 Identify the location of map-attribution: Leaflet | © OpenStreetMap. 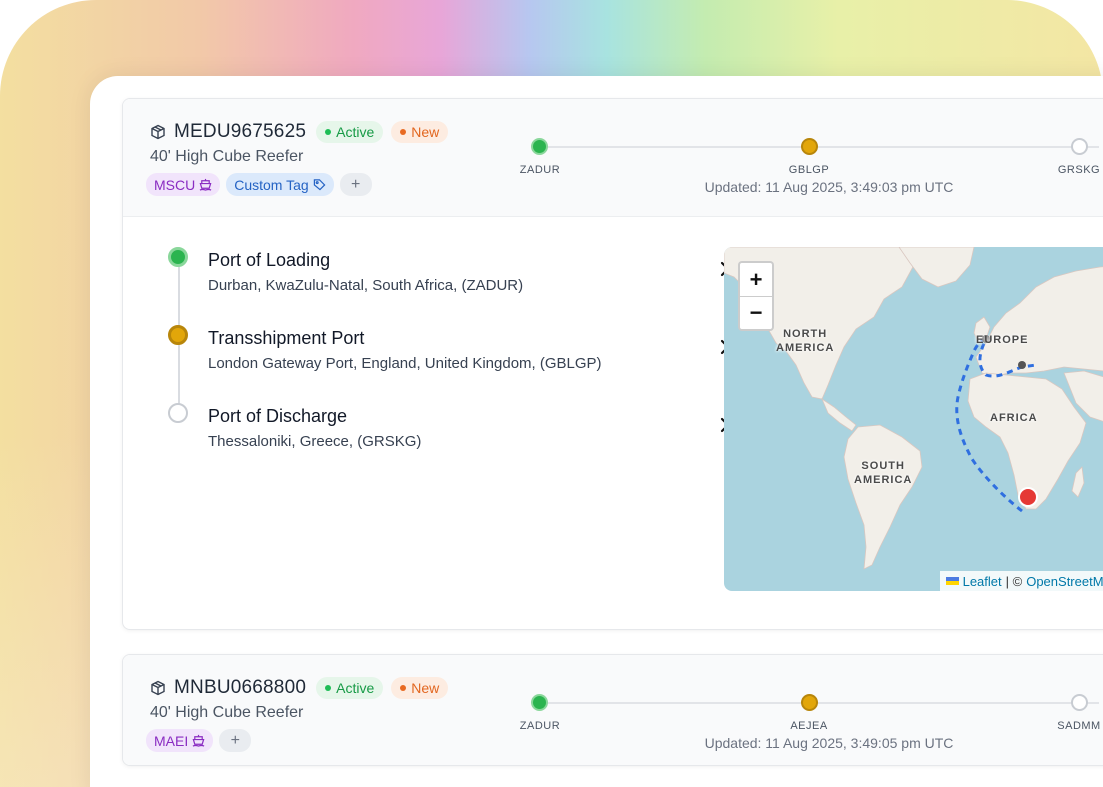
(1021, 581).